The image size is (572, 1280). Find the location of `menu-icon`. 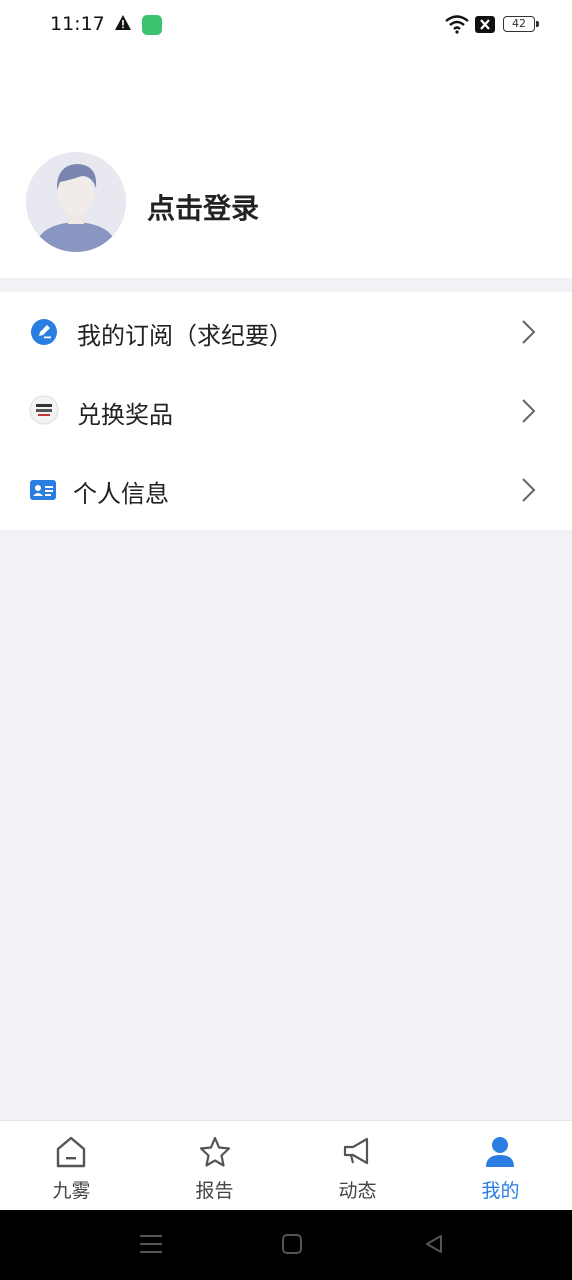

menu-icon is located at coordinates (151, 1246).